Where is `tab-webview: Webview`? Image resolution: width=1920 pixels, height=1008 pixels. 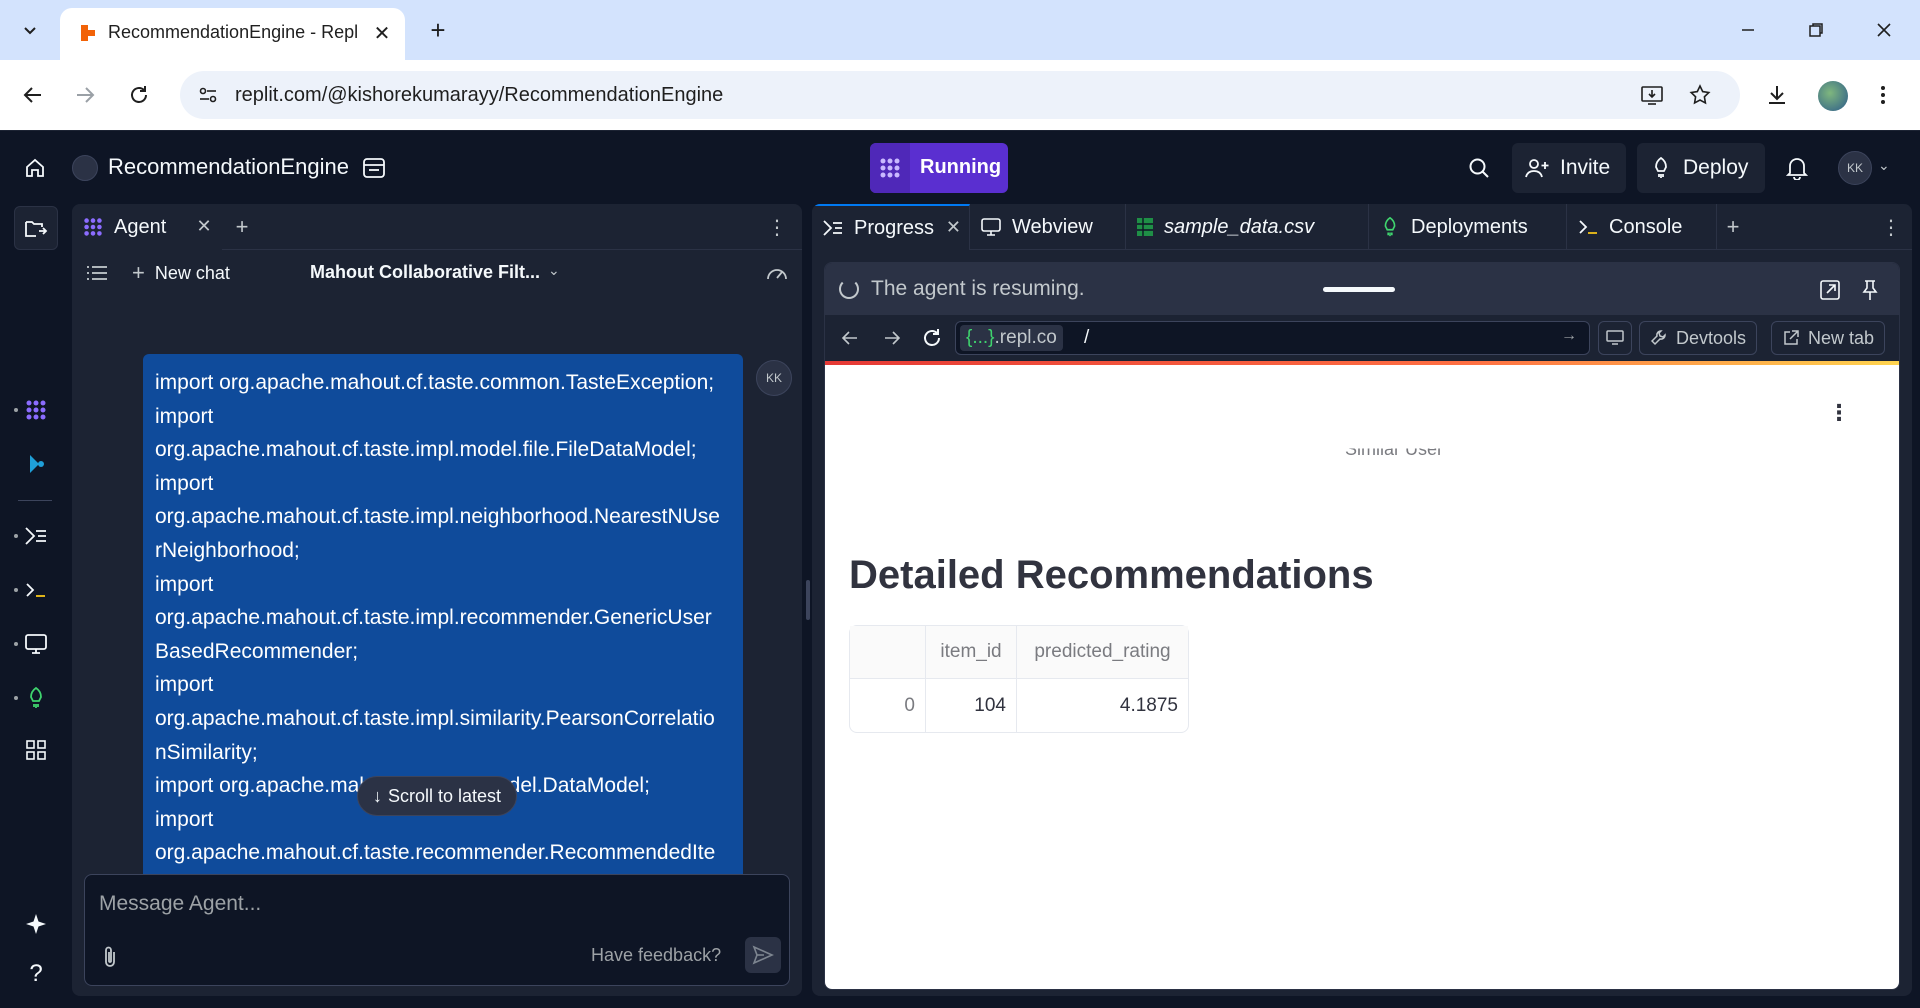 tab-webview: Webview is located at coordinates (1048, 227).